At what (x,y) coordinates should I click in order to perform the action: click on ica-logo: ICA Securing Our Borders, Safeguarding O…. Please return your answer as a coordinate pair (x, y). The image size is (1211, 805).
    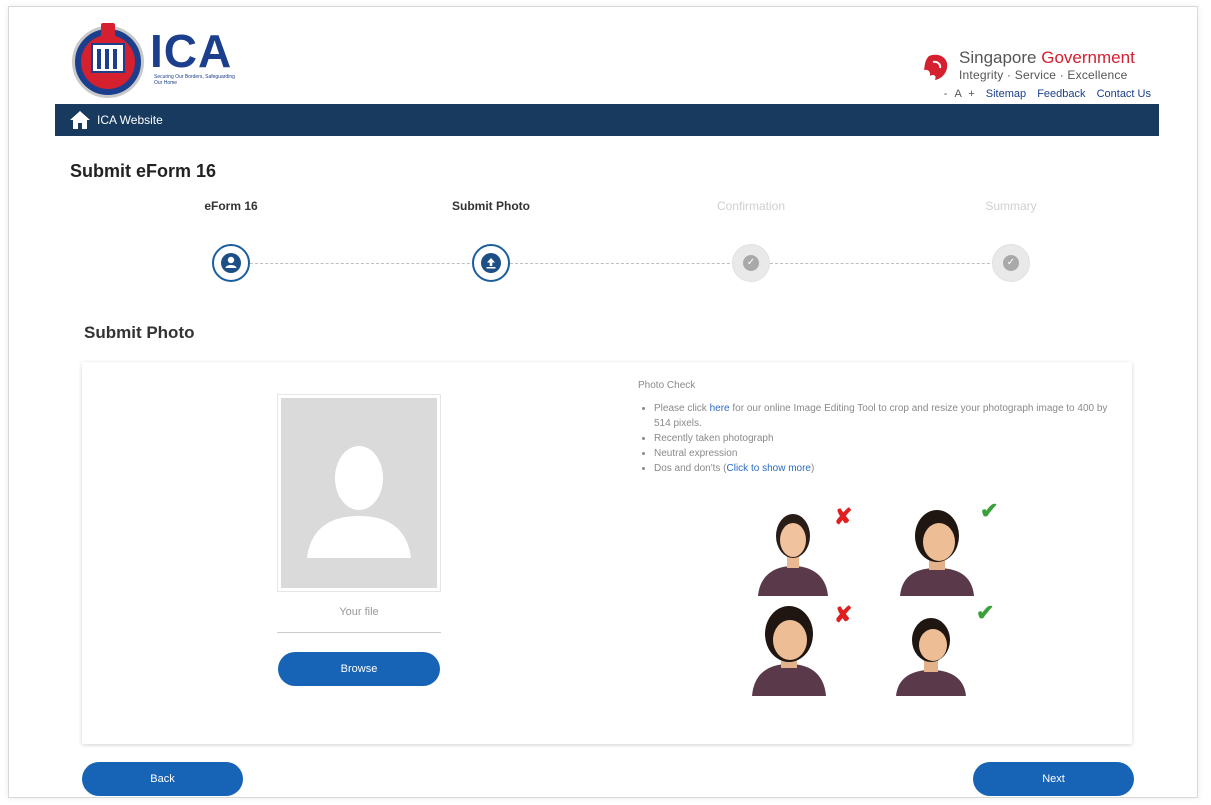
    Looking at the image, I should click on (155, 58).